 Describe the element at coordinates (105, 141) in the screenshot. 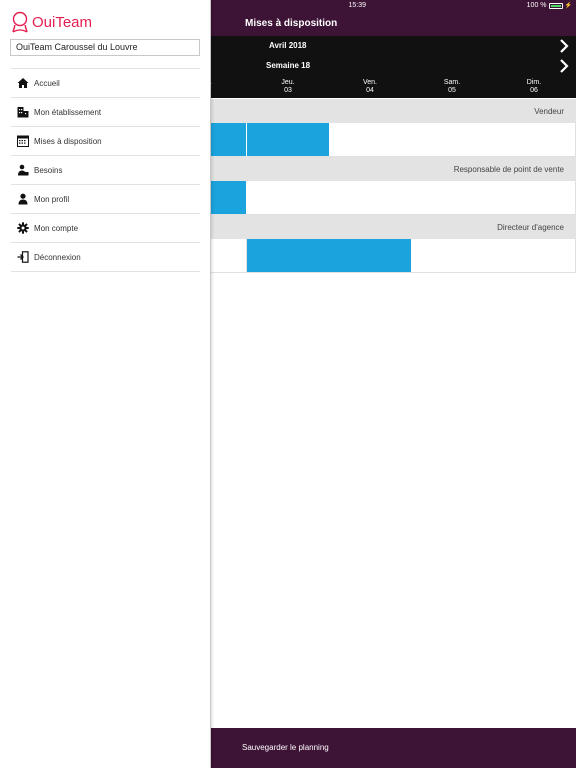

I see `sidebar-item-mises-a-disposition: Mises à disposition` at that location.